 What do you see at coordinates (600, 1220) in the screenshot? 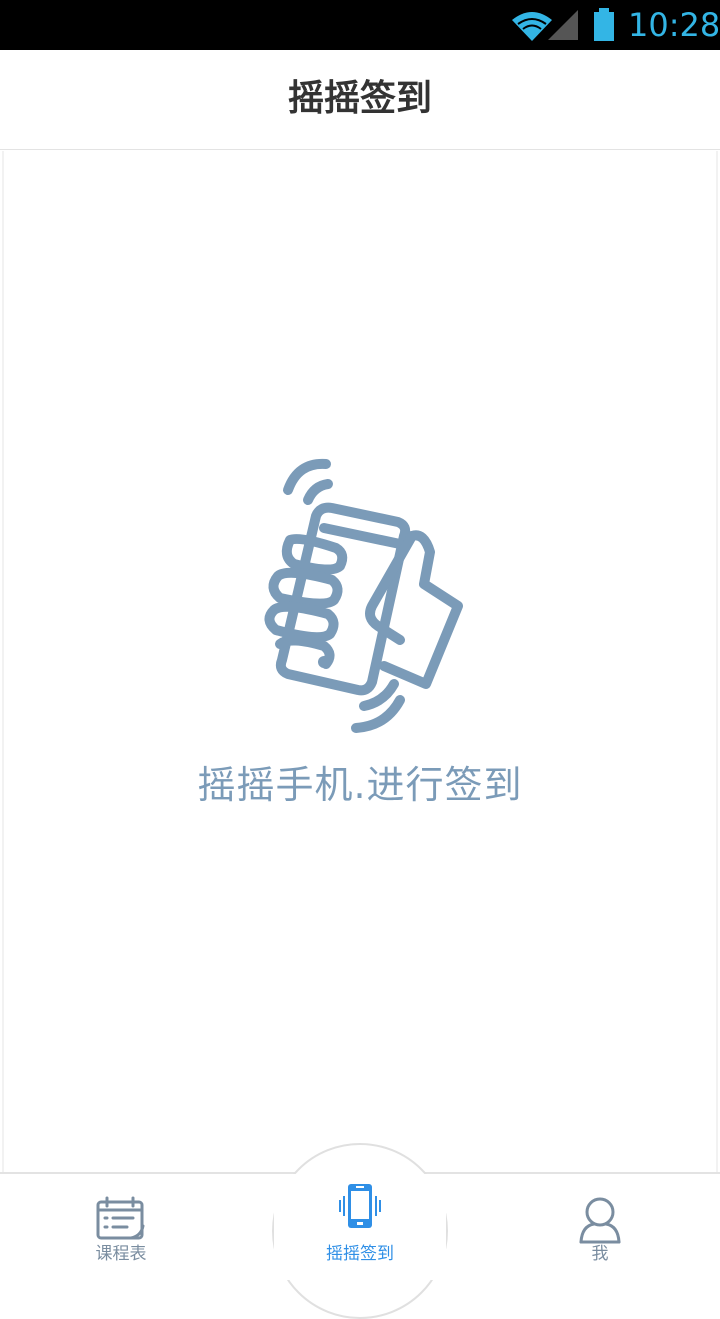
I see `user-icon` at bounding box center [600, 1220].